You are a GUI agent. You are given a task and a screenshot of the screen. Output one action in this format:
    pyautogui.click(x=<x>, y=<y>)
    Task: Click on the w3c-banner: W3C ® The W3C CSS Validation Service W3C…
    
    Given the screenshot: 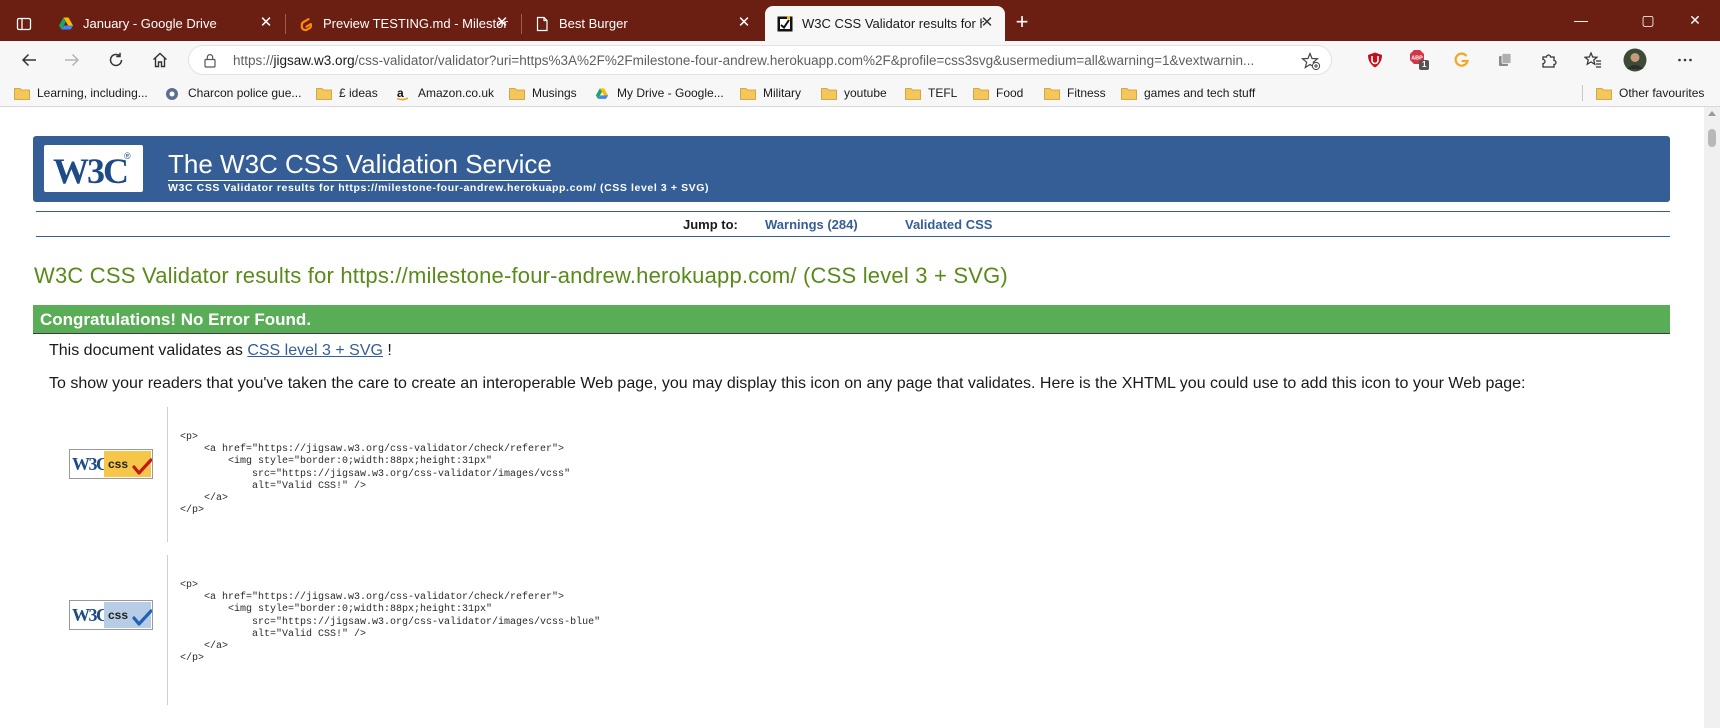 What is the action you would take?
    pyautogui.click(x=851, y=169)
    